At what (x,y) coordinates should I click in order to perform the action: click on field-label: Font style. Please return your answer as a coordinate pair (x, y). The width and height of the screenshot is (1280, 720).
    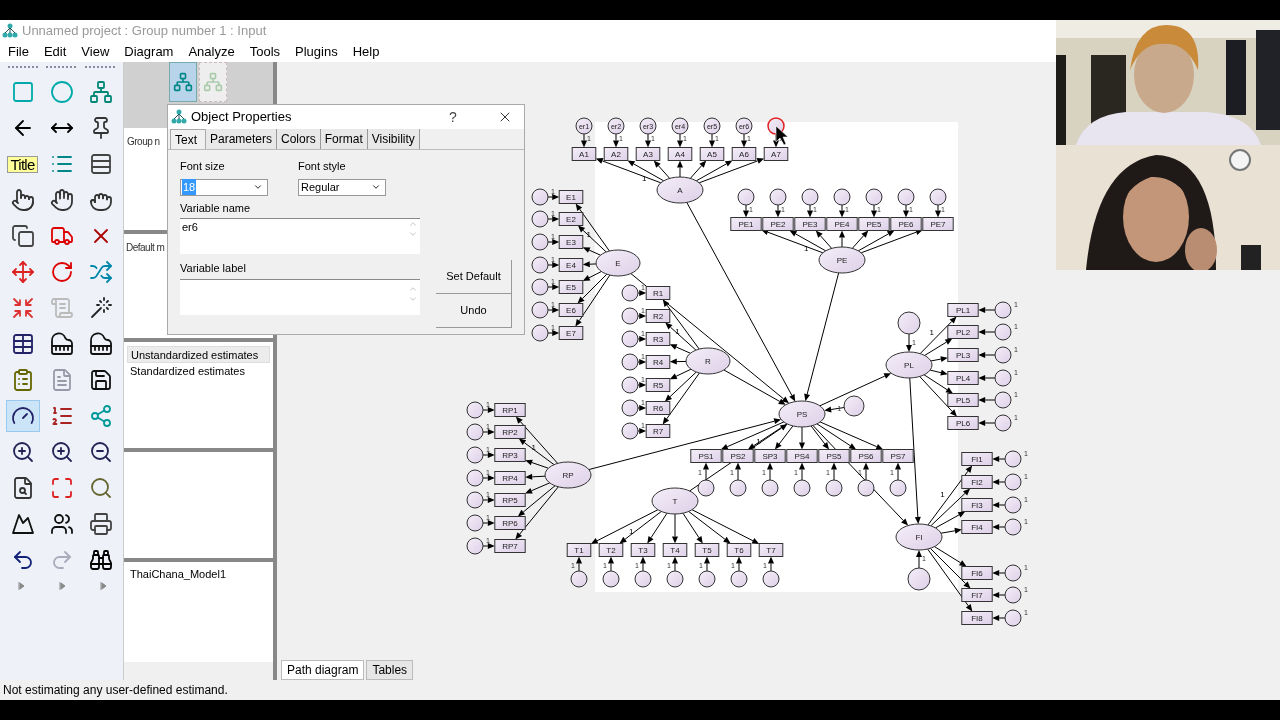
    Looking at the image, I should click on (322, 166).